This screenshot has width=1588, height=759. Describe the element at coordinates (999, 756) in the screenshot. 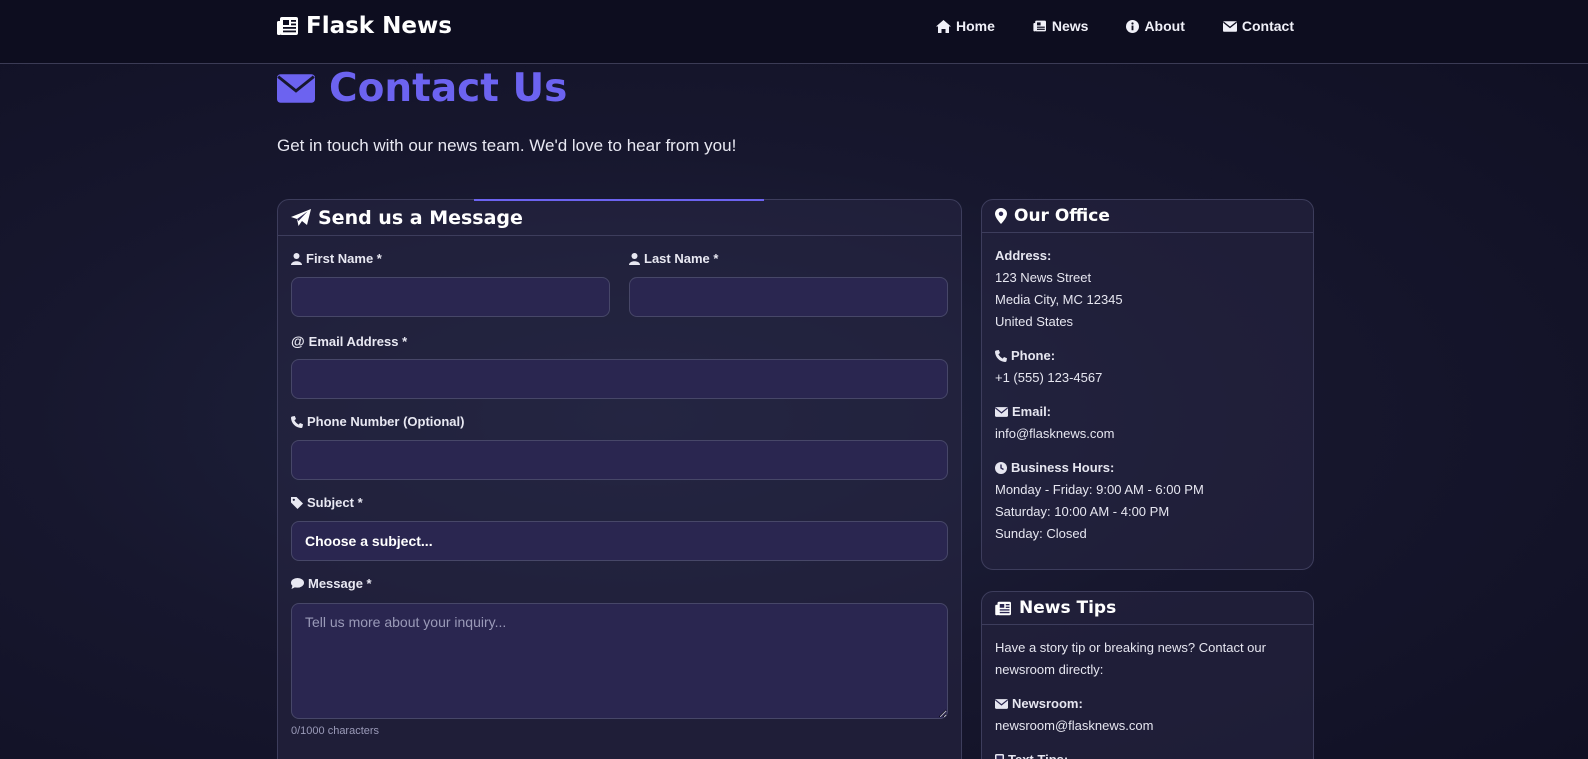

I see `mobile-icon` at that location.